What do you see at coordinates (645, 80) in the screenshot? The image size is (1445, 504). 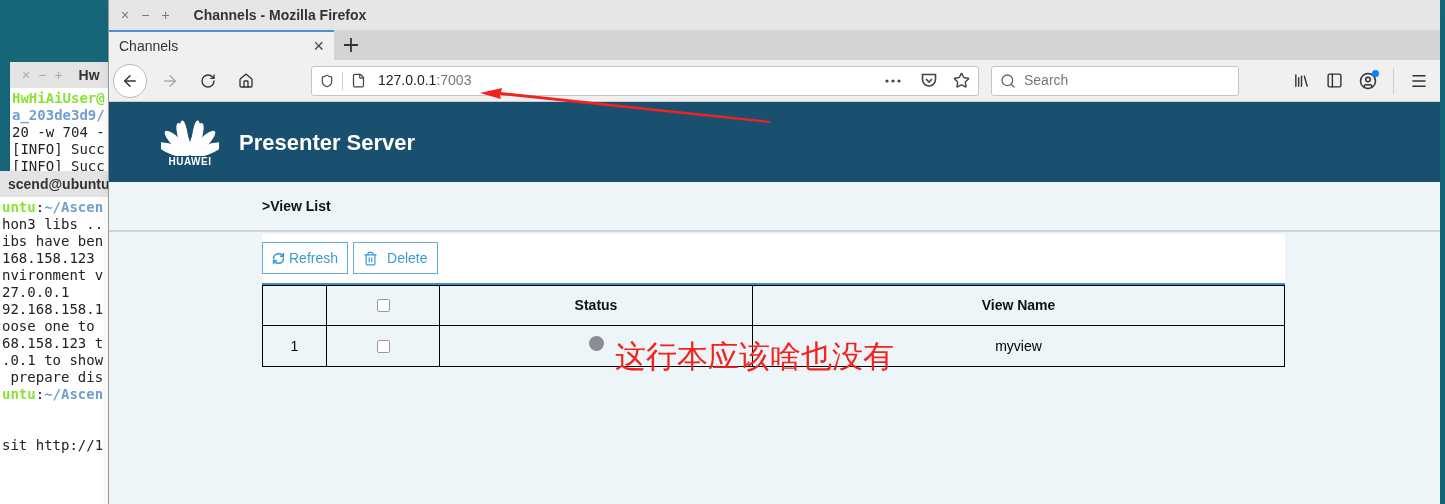 I see `address-bar: 127.0.0.1:7003` at bounding box center [645, 80].